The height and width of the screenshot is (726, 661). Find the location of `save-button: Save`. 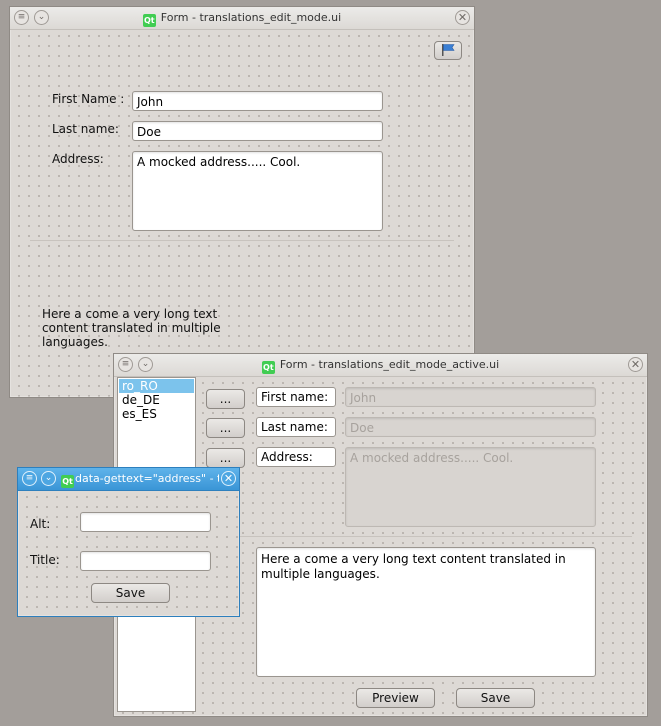

save-button: Save is located at coordinates (495, 698).